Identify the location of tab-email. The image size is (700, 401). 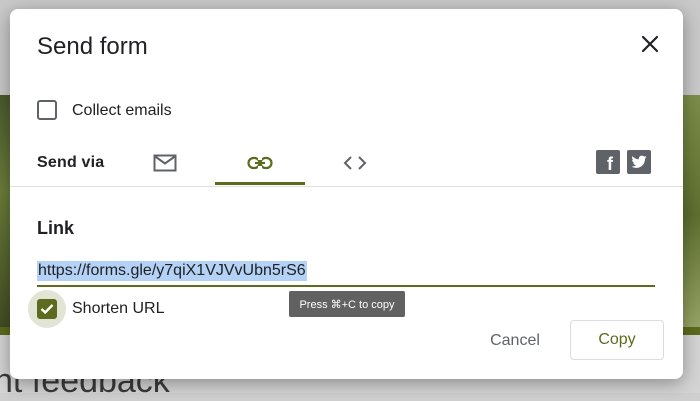
(165, 163).